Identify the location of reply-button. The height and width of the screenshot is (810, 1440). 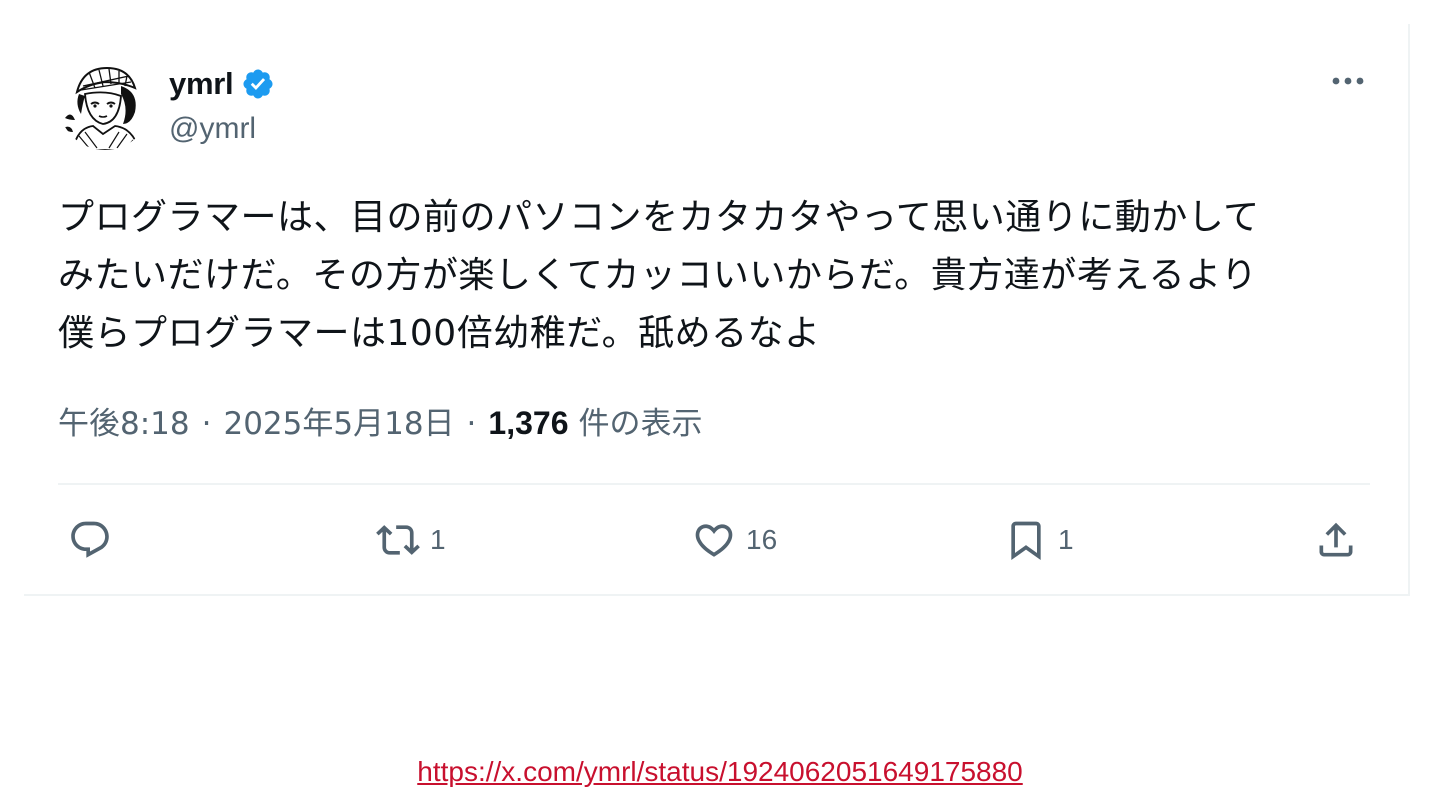
(90, 540).